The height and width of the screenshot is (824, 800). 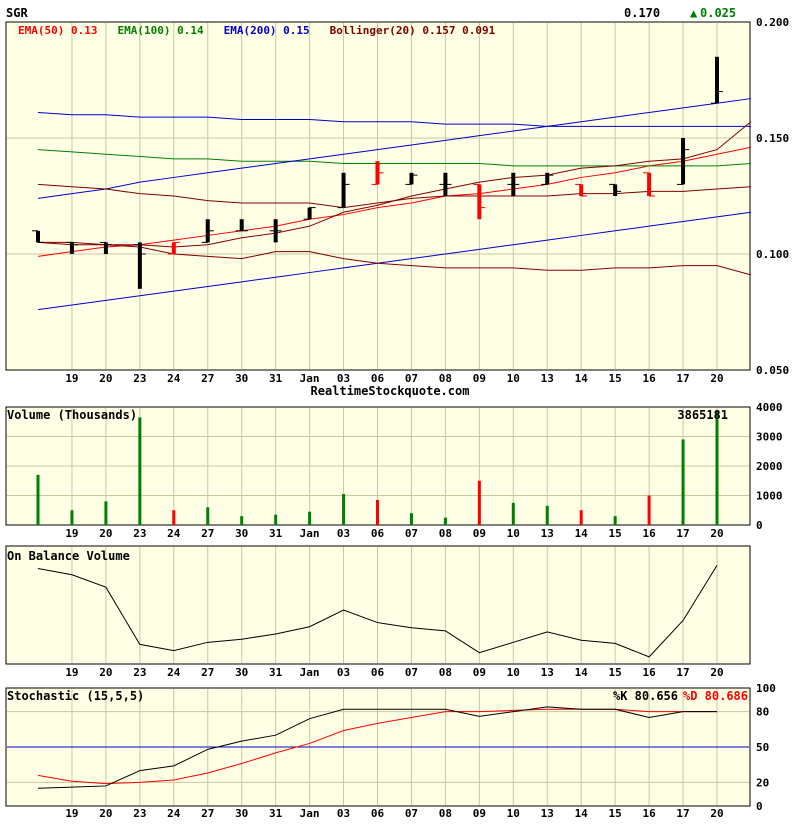 I want to click on stochastic-k-label: %K 80.656, so click(x=645, y=696).